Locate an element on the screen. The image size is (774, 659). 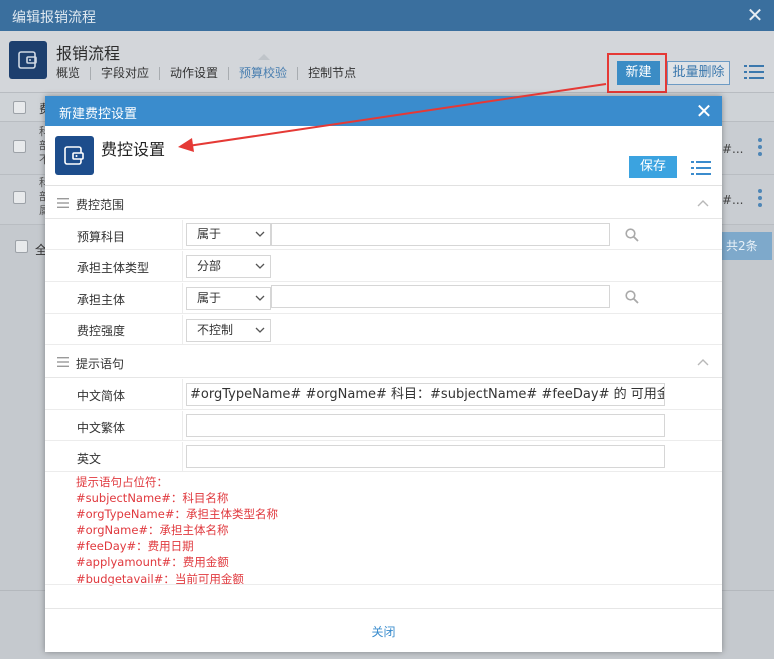
field-label: 承担主体 is located at coordinates (101, 300).